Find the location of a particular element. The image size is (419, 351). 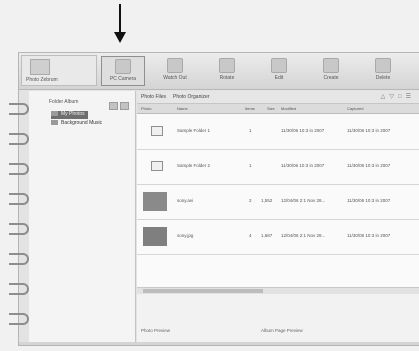

new-folder-icon is located at coordinates (113, 106).